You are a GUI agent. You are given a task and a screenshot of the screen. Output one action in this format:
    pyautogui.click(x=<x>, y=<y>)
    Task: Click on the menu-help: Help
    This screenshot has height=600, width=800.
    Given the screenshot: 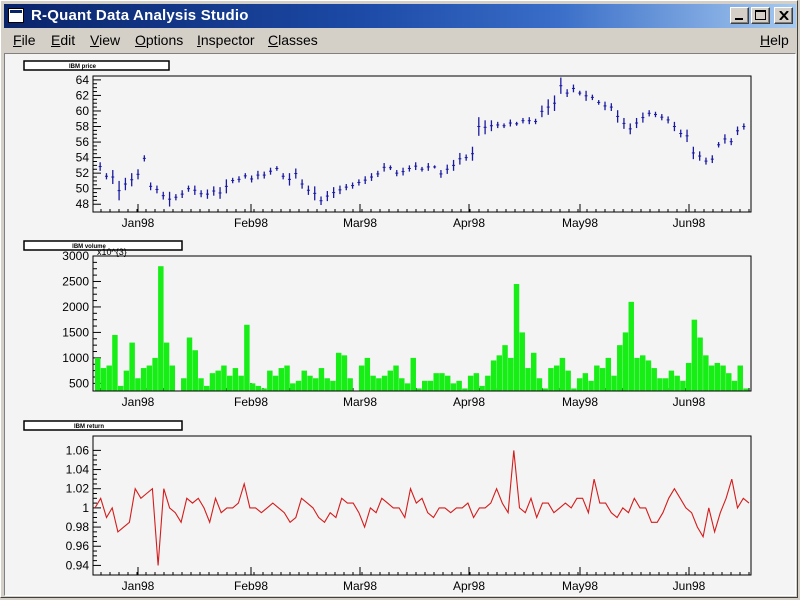 What is the action you would take?
    pyautogui.click(x=774, y=40)
    